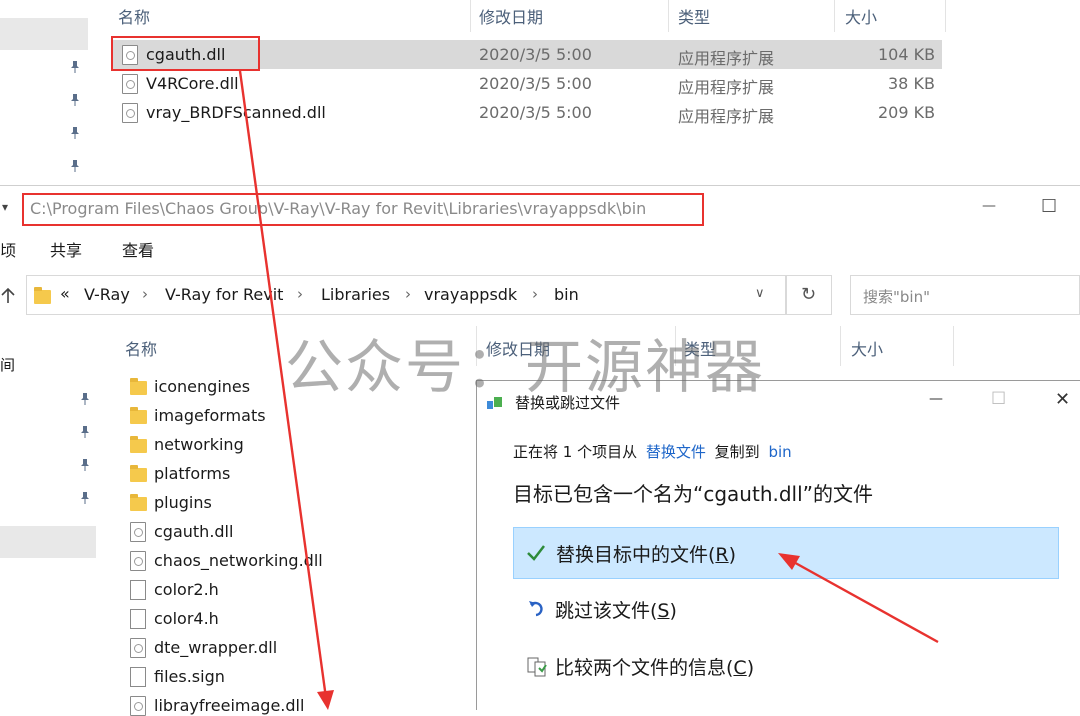 This screenshot has width=1080, height=716. What do you see at coordinates (864, 601) in the screenshot?
I see `annotation-arrow-to-replace` at bounding box center [864, 601].